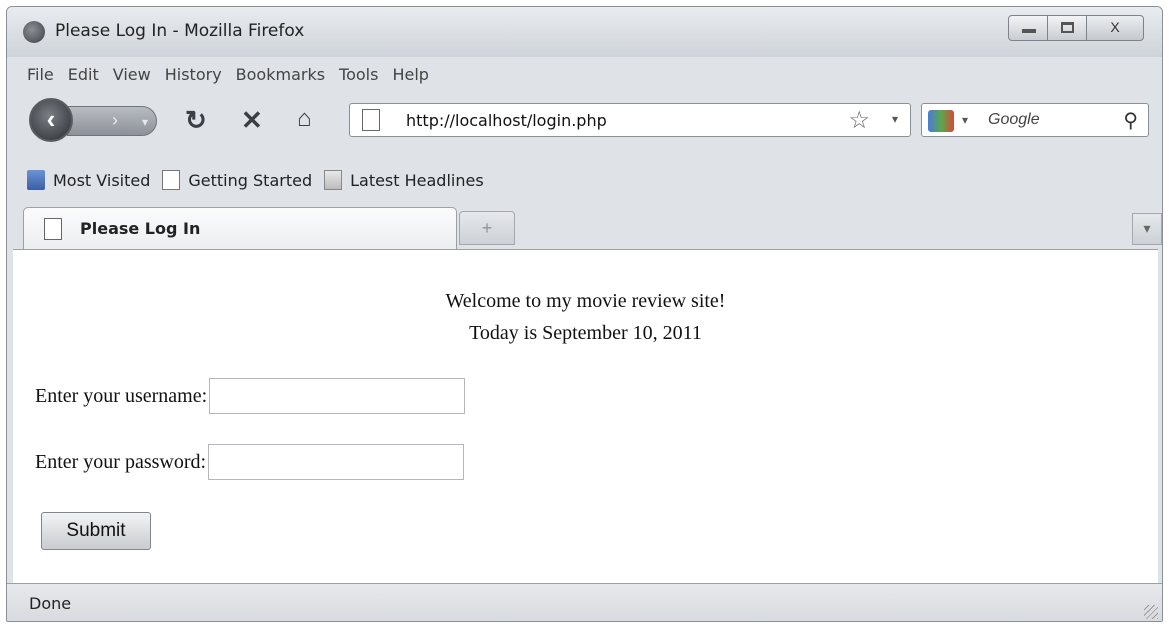  I want to click on username-input, so click(337, 396).